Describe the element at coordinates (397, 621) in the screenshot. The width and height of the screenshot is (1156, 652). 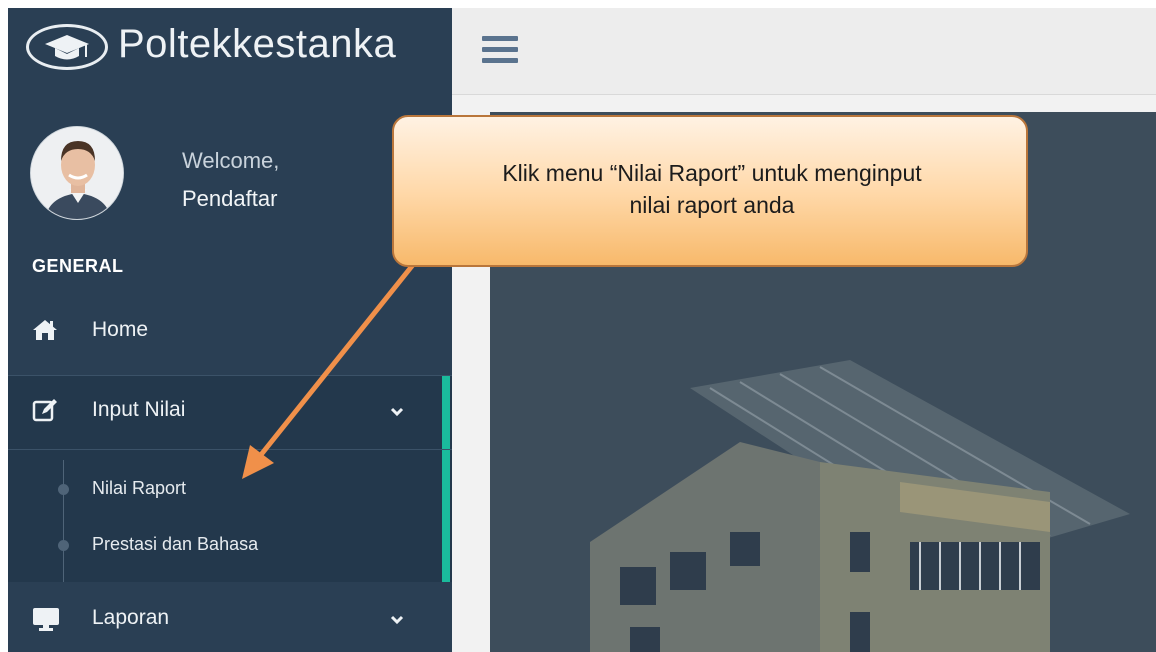
I see `chevron-down-icon` at that location.